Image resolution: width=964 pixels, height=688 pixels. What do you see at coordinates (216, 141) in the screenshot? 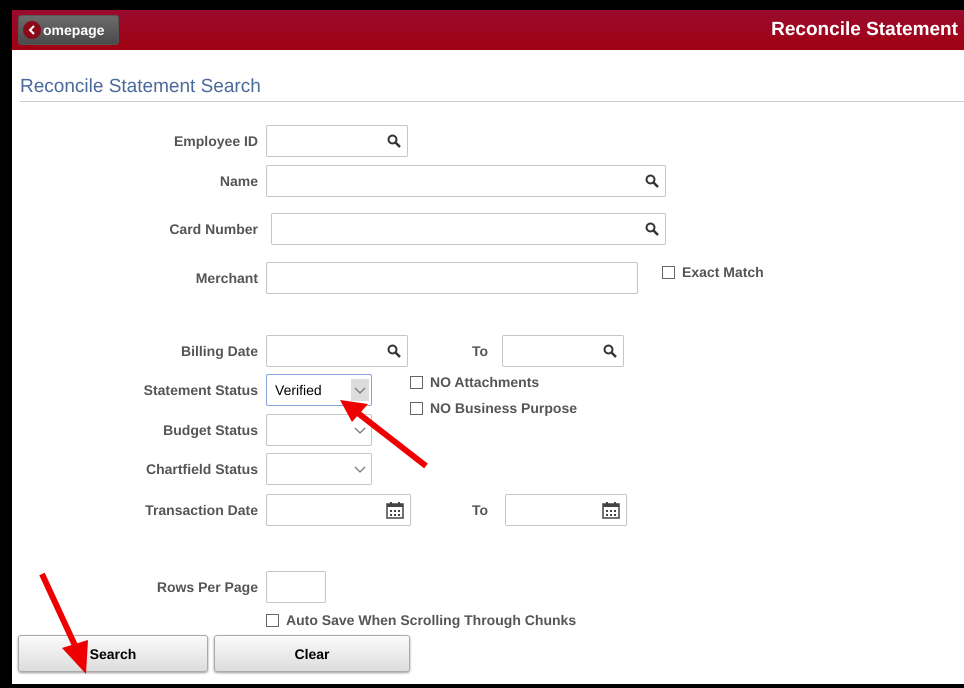
I see `field-label: Employee ID` at bounding box center [216, 141].